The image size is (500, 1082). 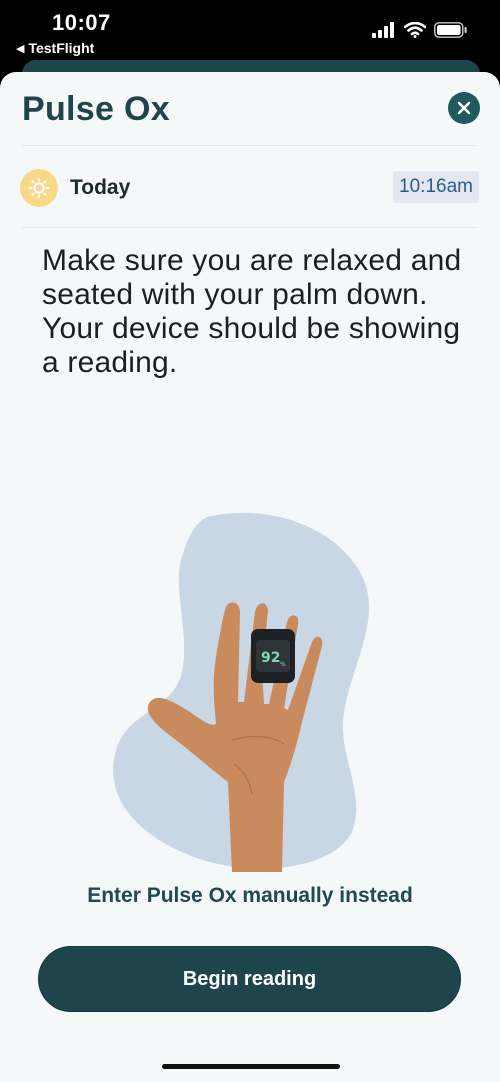 I want to click on back-to-app-link: ◀ TestFlight, so click(x=55, y=48).